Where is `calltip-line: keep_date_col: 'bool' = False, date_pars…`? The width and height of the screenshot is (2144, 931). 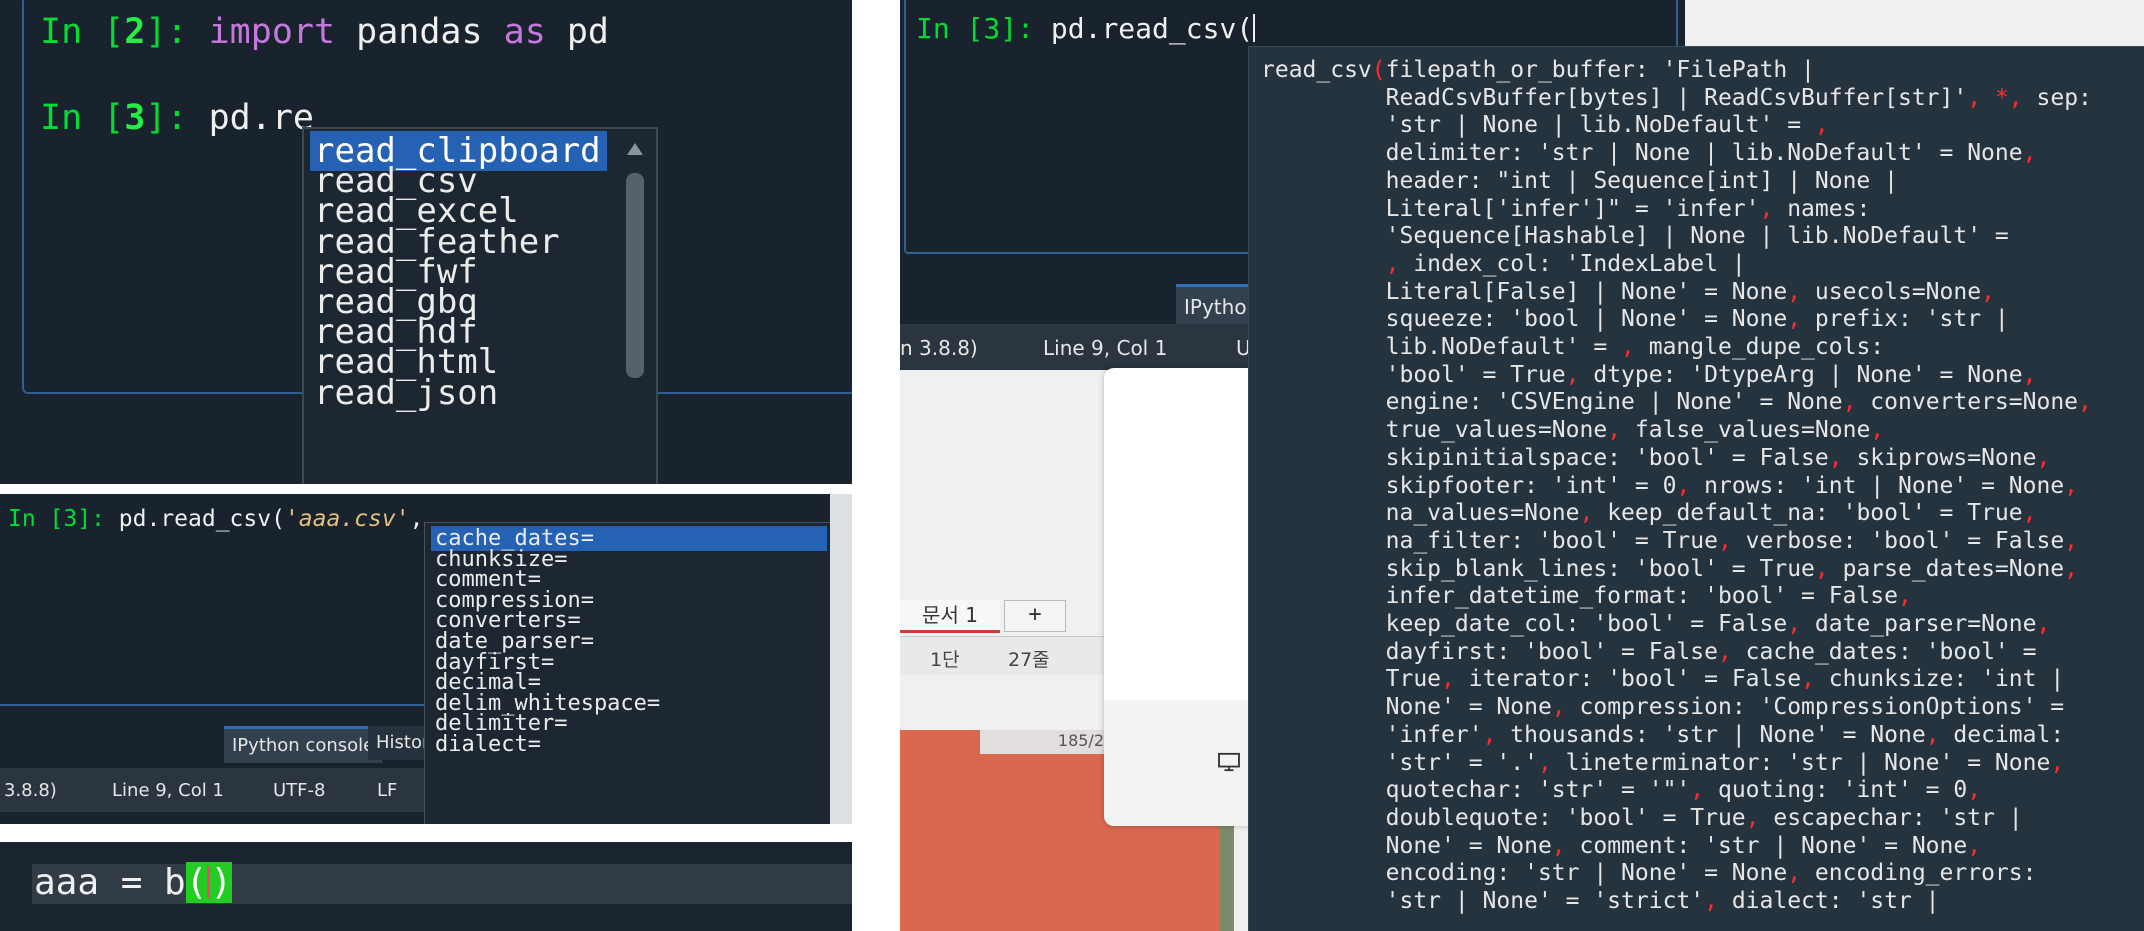 calltip-line: keep_date_col: 'bool' = False, date_pars… is located at coordinates (1656, 624).